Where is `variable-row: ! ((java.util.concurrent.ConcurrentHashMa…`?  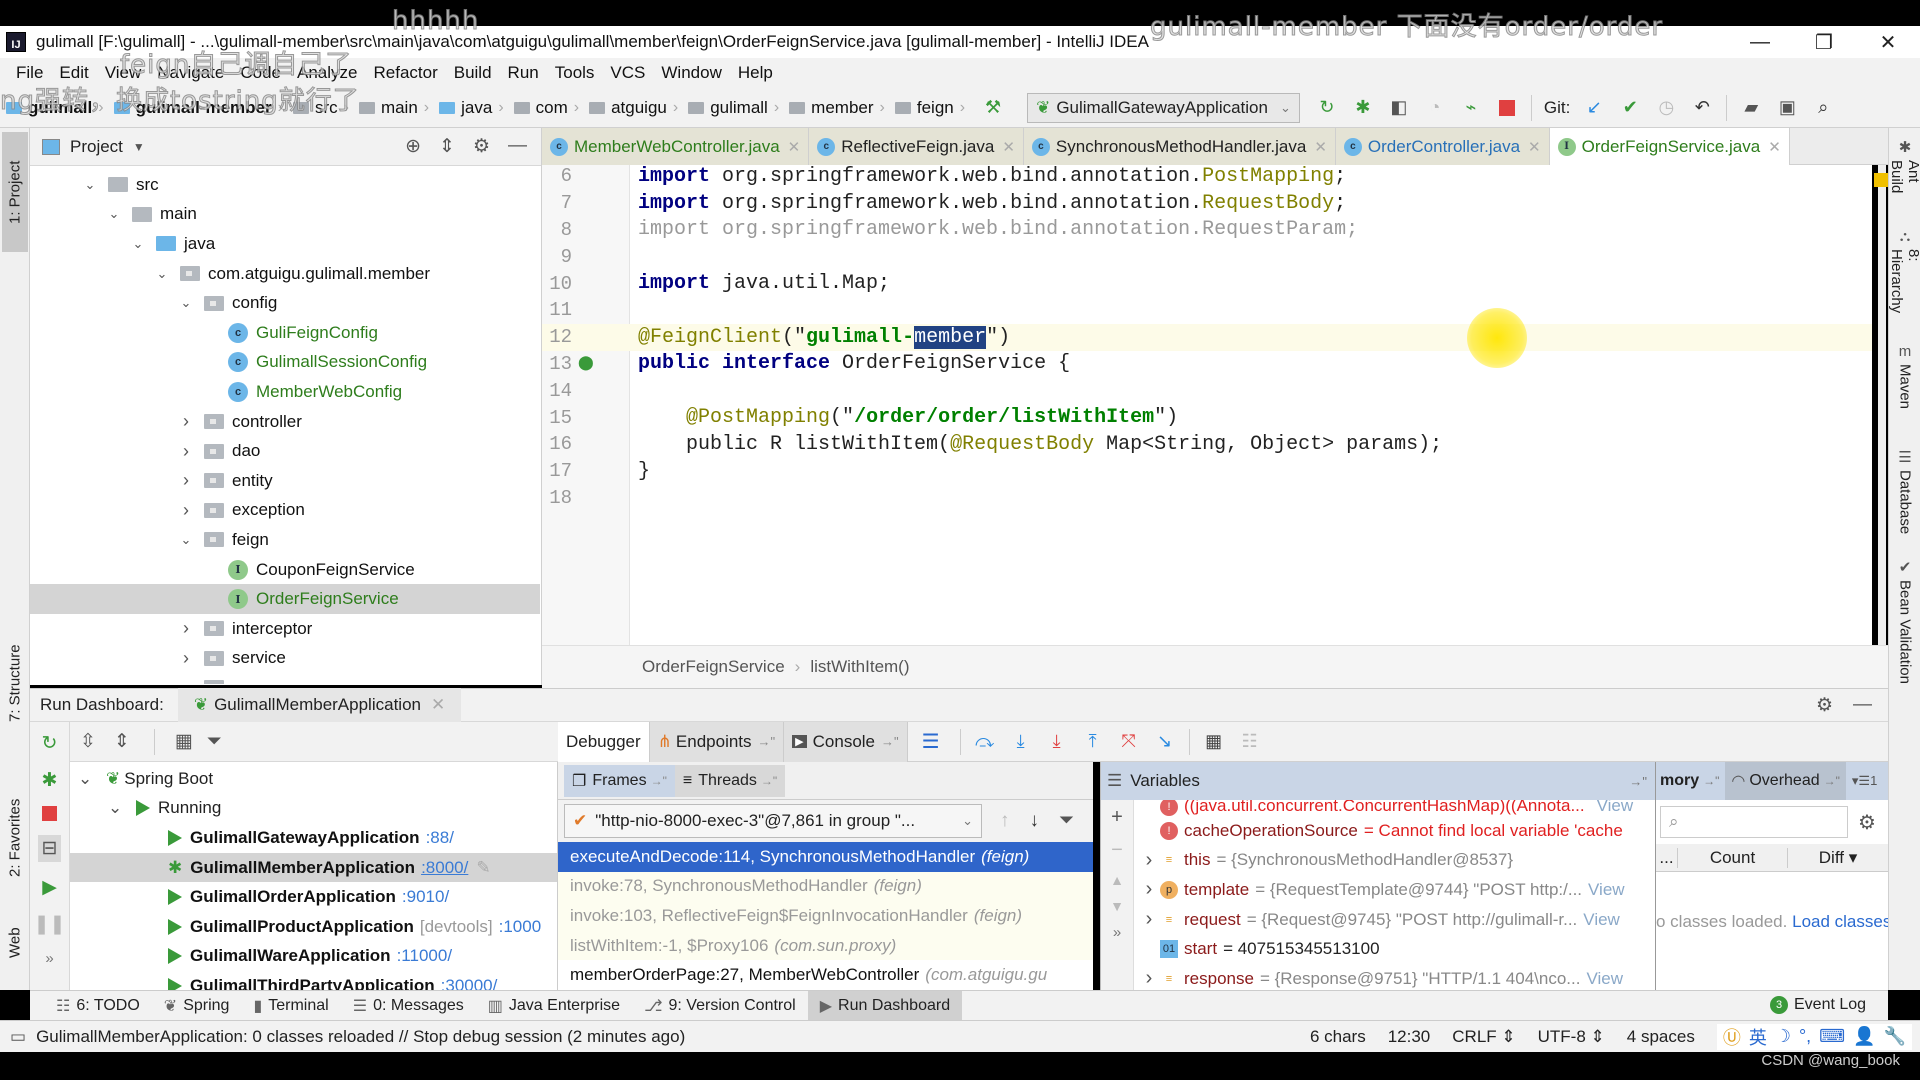 variable-row: ! ((java.util.concurrent.ConcurrentHashMa… is located at coordinates (1394, 808).